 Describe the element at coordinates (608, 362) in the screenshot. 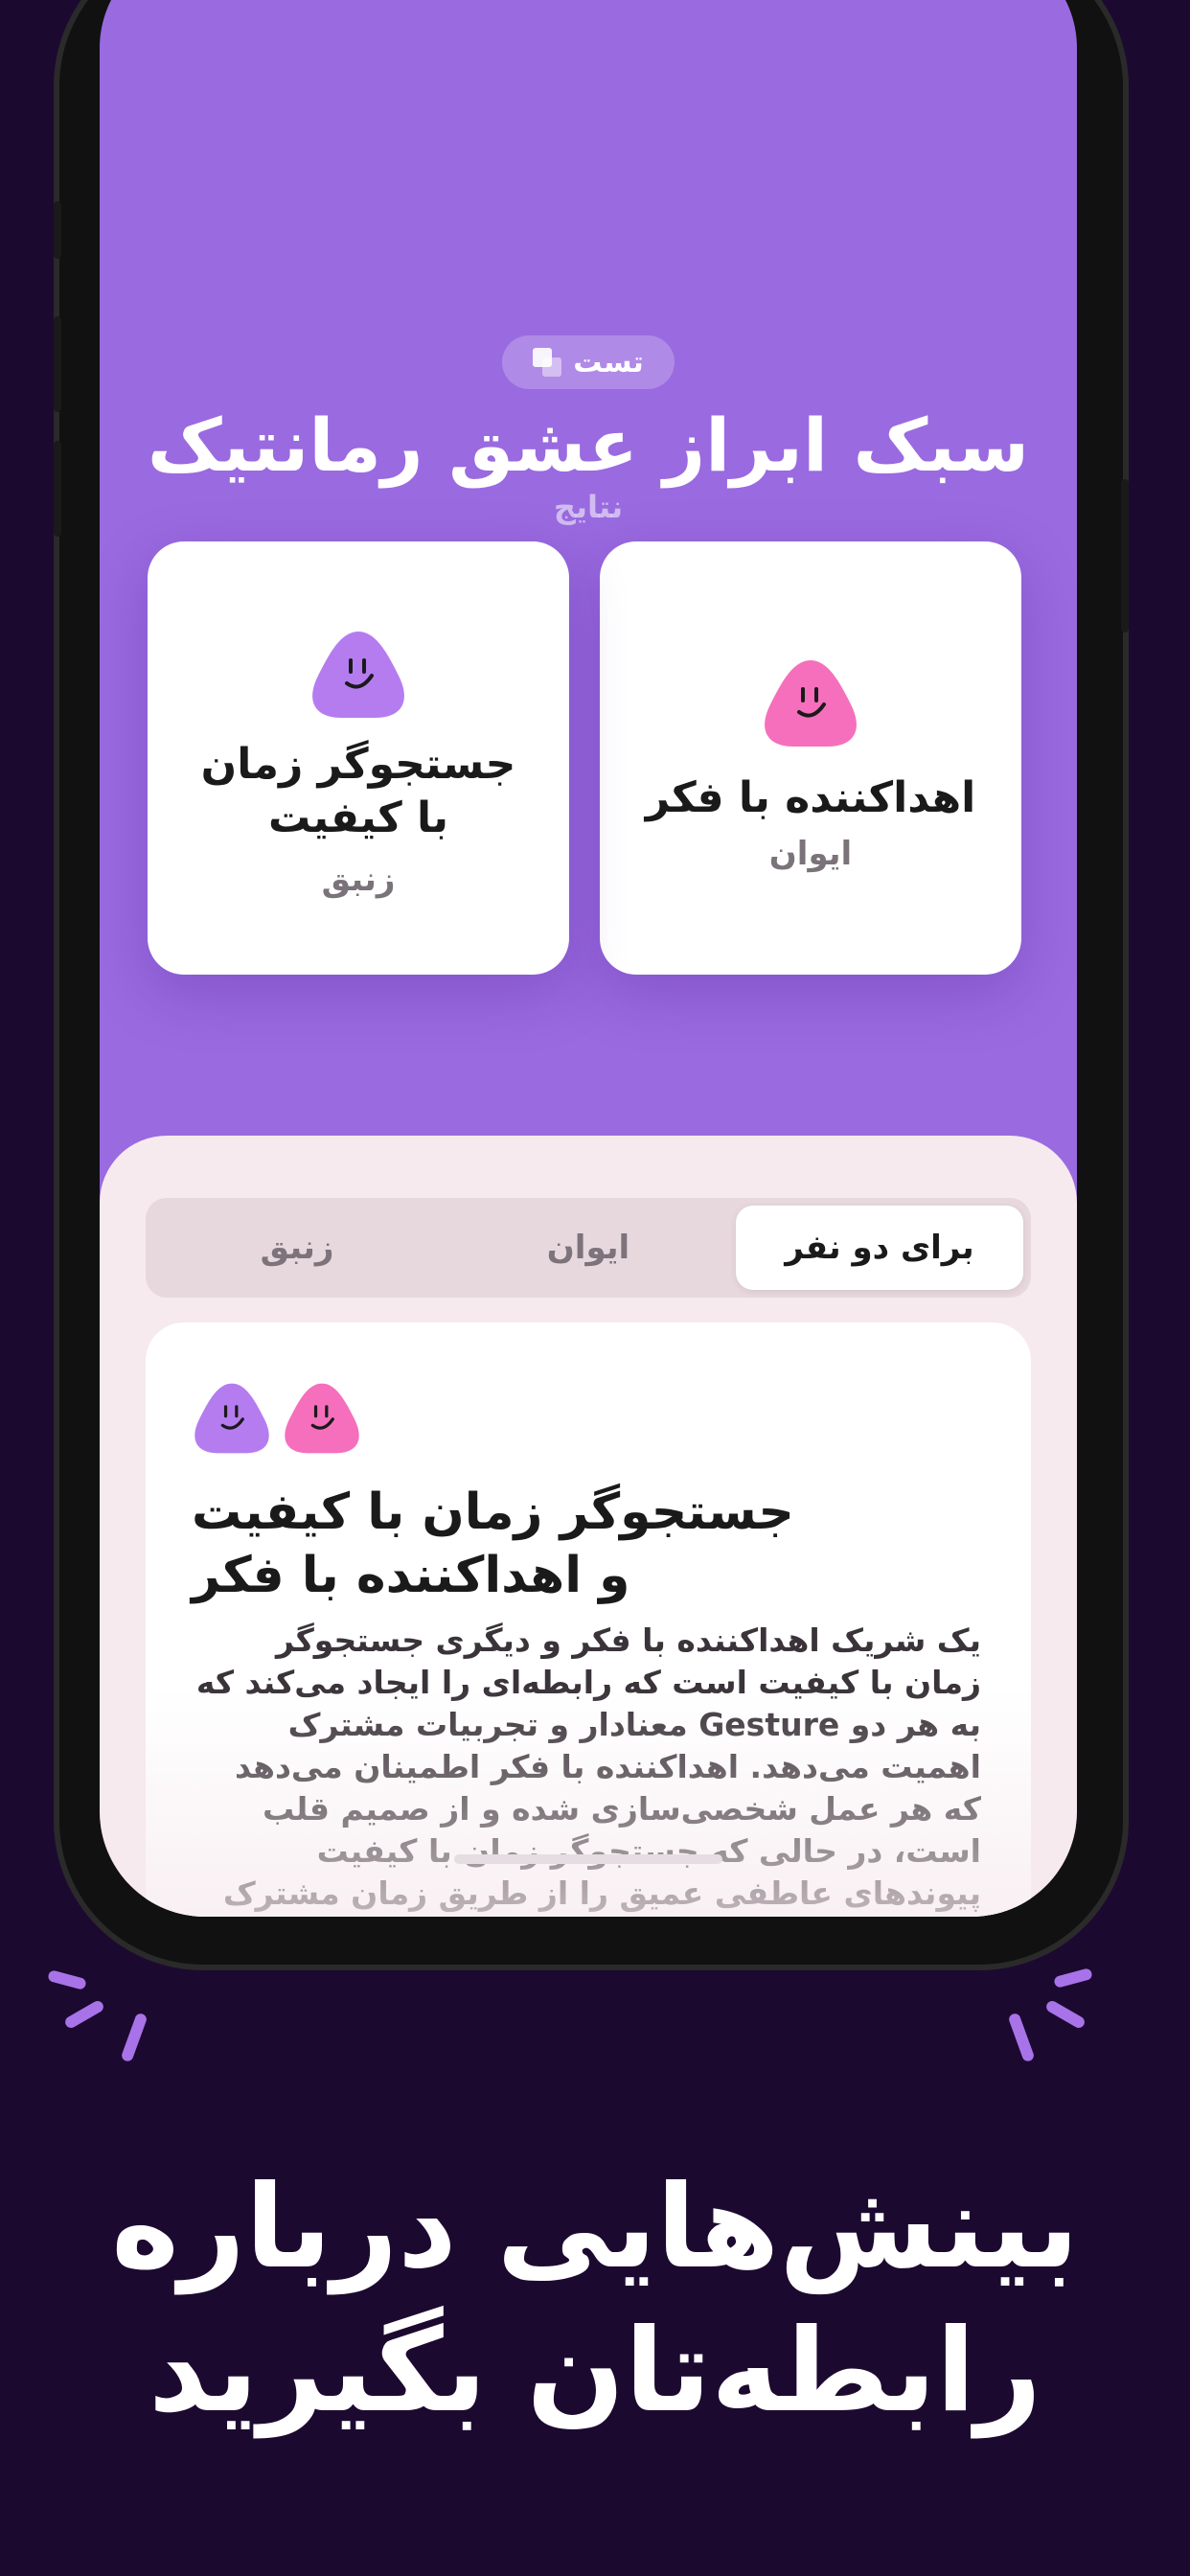

I see `badge-label: تست` at that location.